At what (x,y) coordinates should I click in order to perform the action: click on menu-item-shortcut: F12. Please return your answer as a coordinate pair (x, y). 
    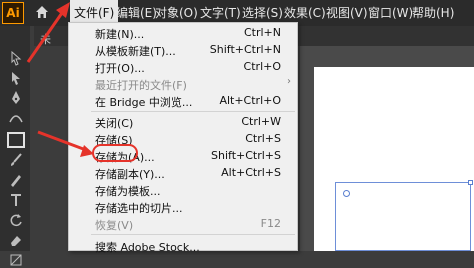
    Looking at the image, I should click on (270, 223).